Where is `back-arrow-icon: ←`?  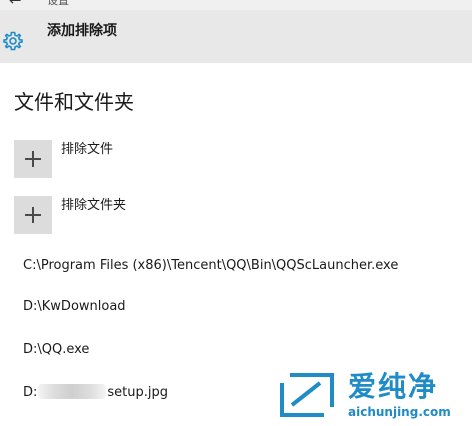
back-arrow-icon: ← is located at coordinates (15, 4).